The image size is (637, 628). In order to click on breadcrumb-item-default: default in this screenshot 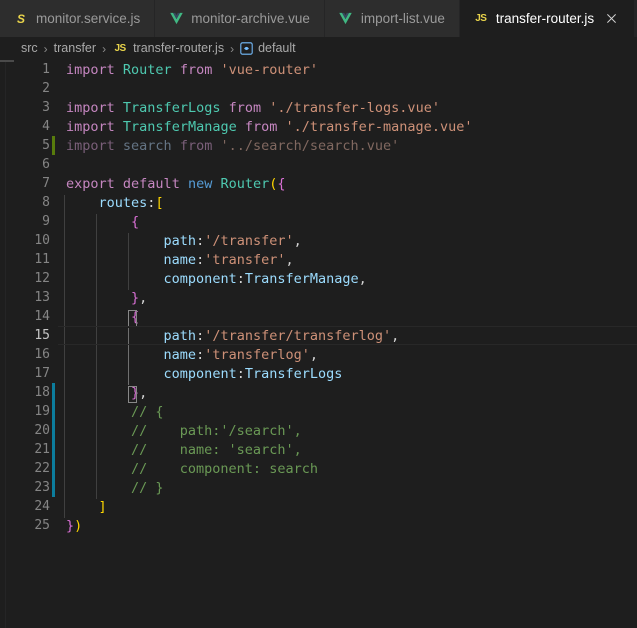, I will do `click(268, 48)`.